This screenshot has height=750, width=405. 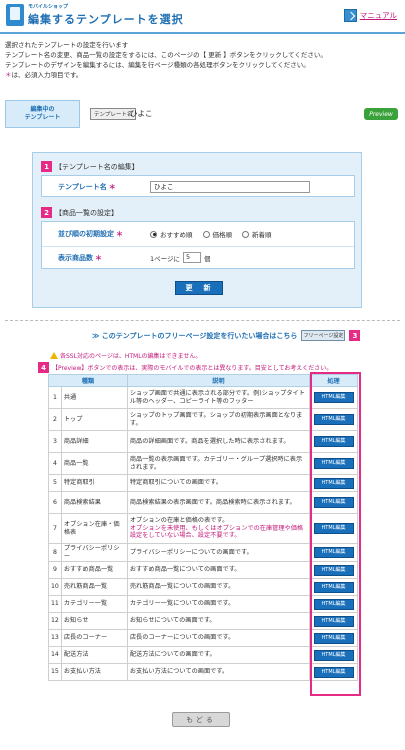 What do you see at coordinates (202, 320) in the screenshot?
I see `divider` at bounding box center [202, 320].